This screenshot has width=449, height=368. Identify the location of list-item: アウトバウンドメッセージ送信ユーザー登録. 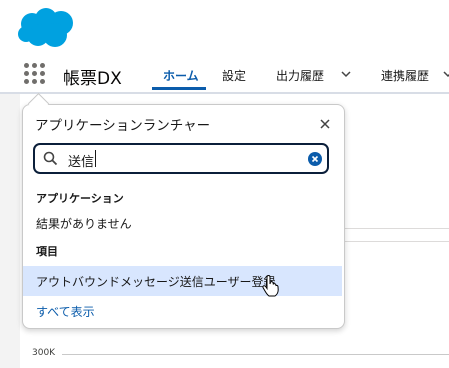
(182, 281).